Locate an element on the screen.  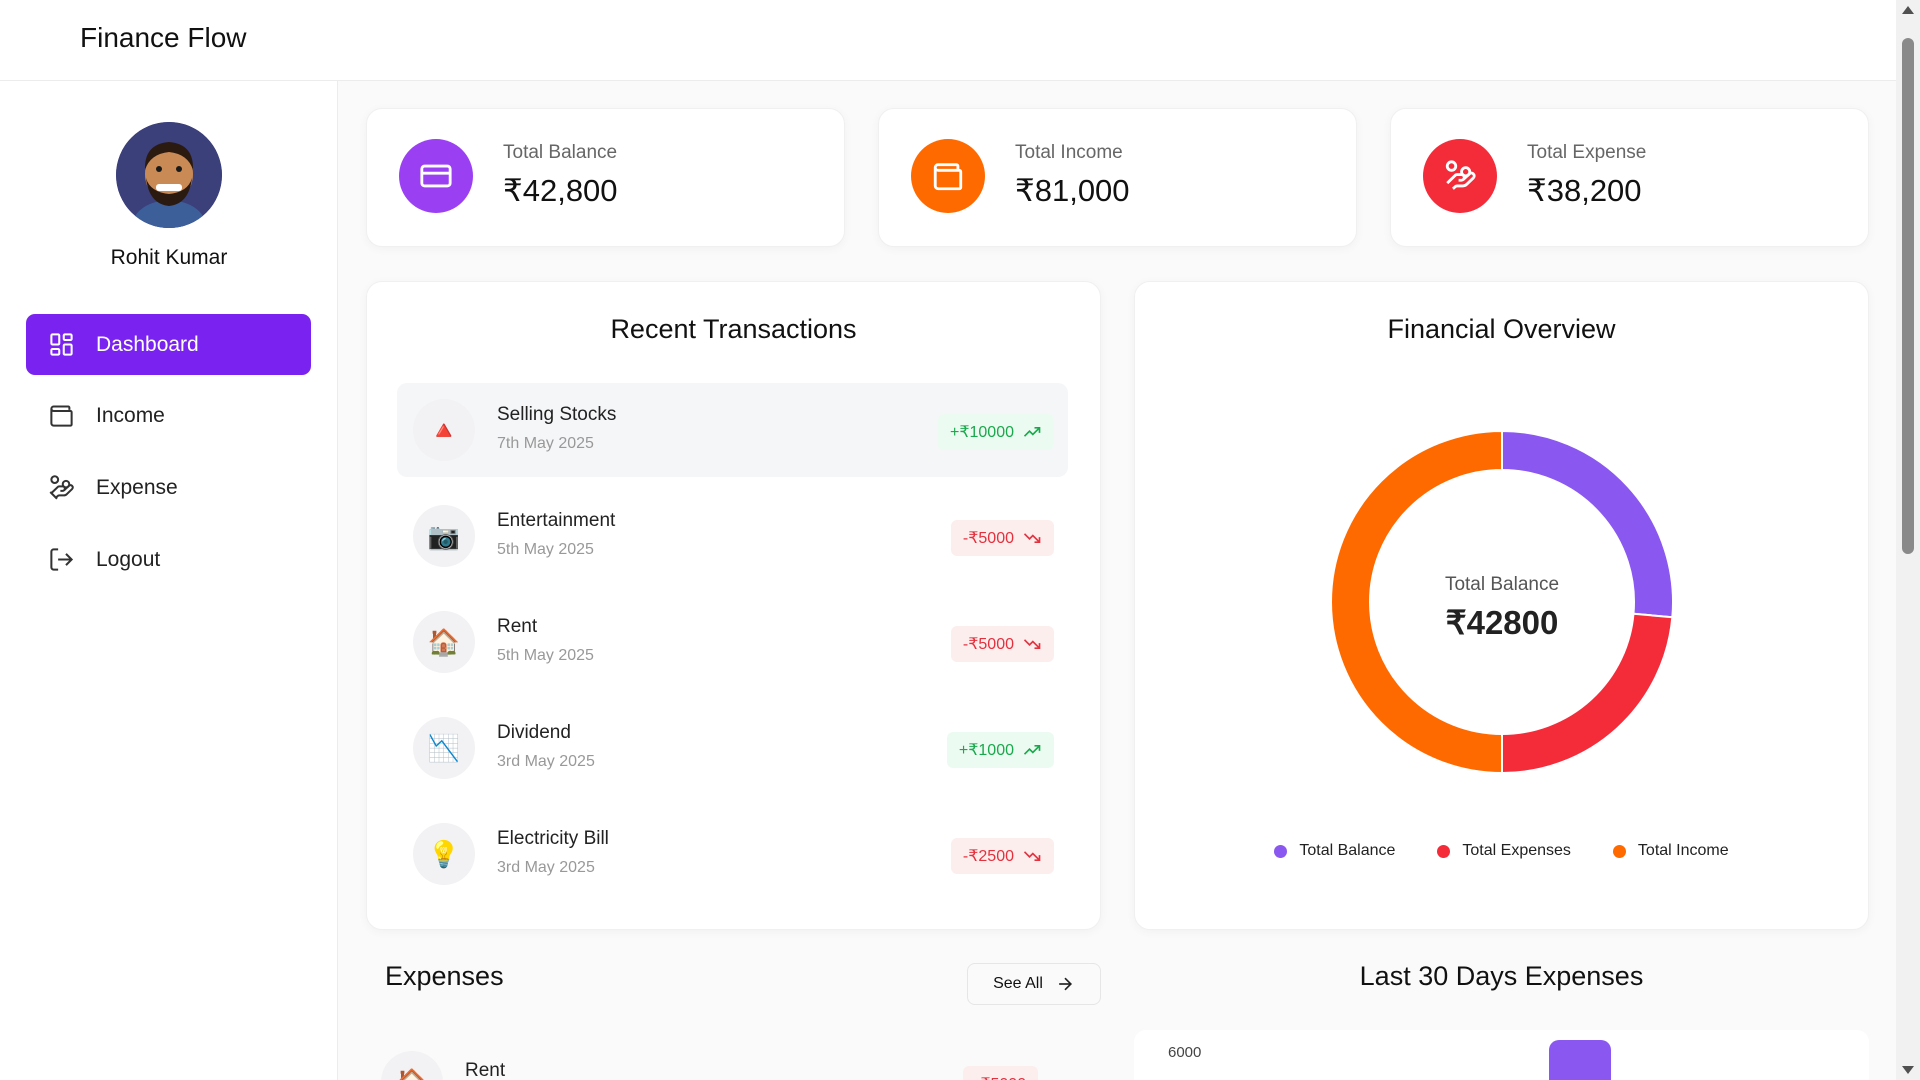
expenses-title: Expenses is located at coordinates (444, 976).